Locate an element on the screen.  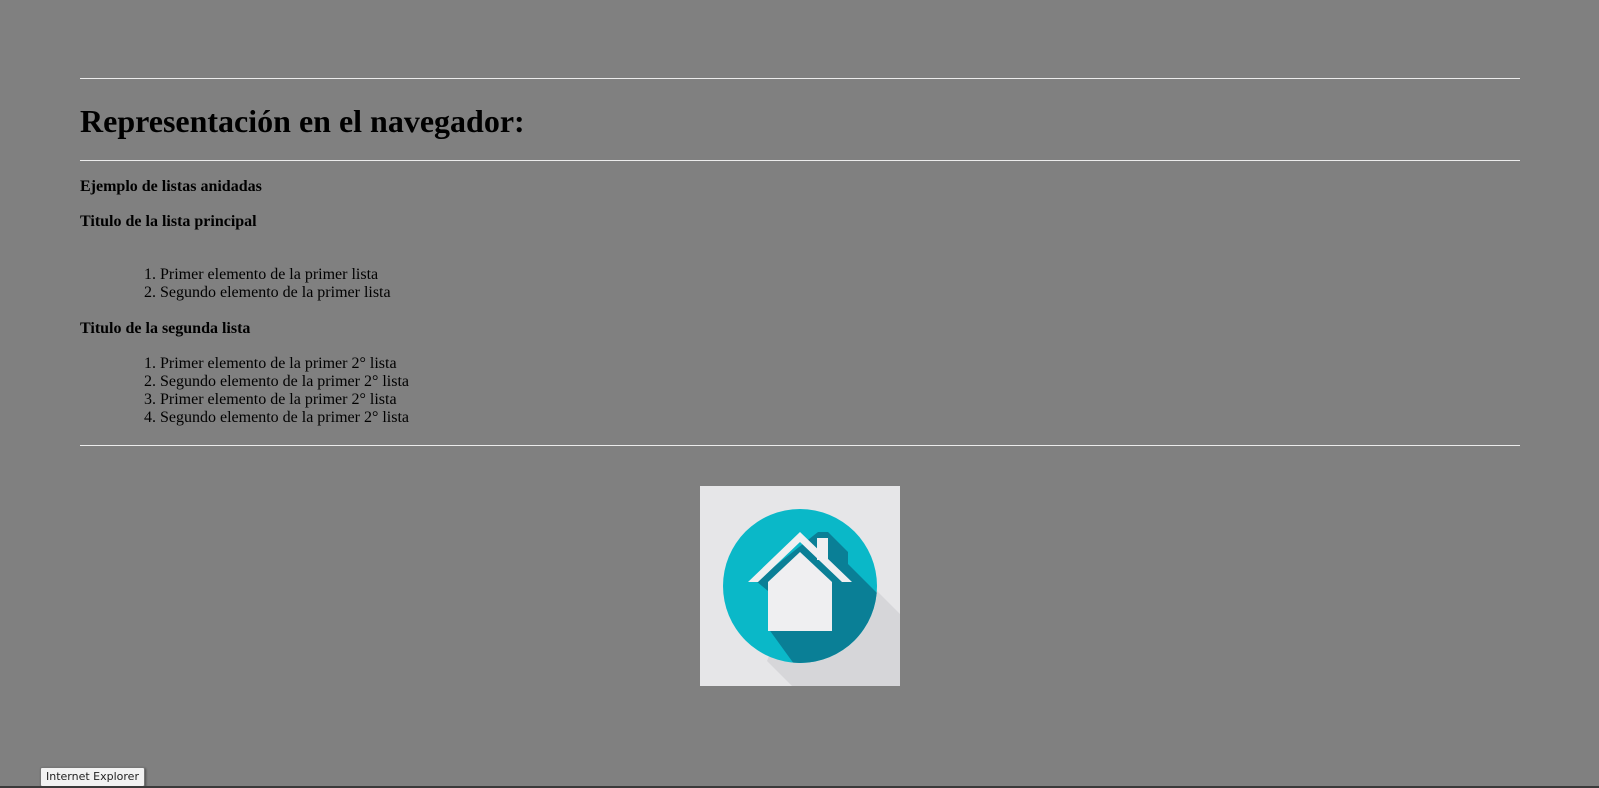
list-item: Primer elemento de la primer lista is located at coordinates (840, 275).